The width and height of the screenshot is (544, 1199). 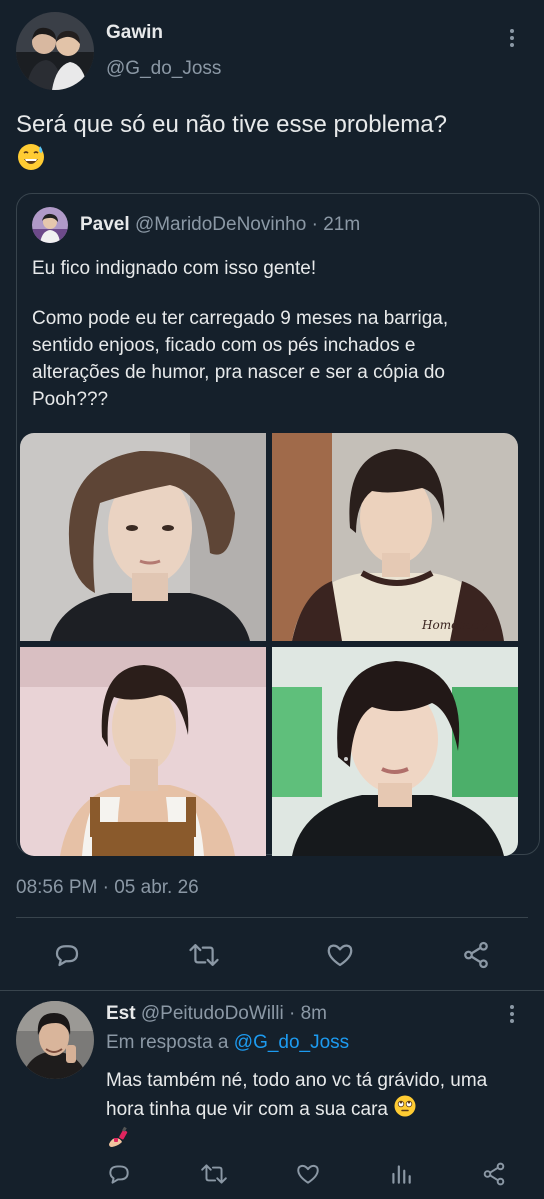 I want to click on reply-share-icon, so click(x=494, y=1174).